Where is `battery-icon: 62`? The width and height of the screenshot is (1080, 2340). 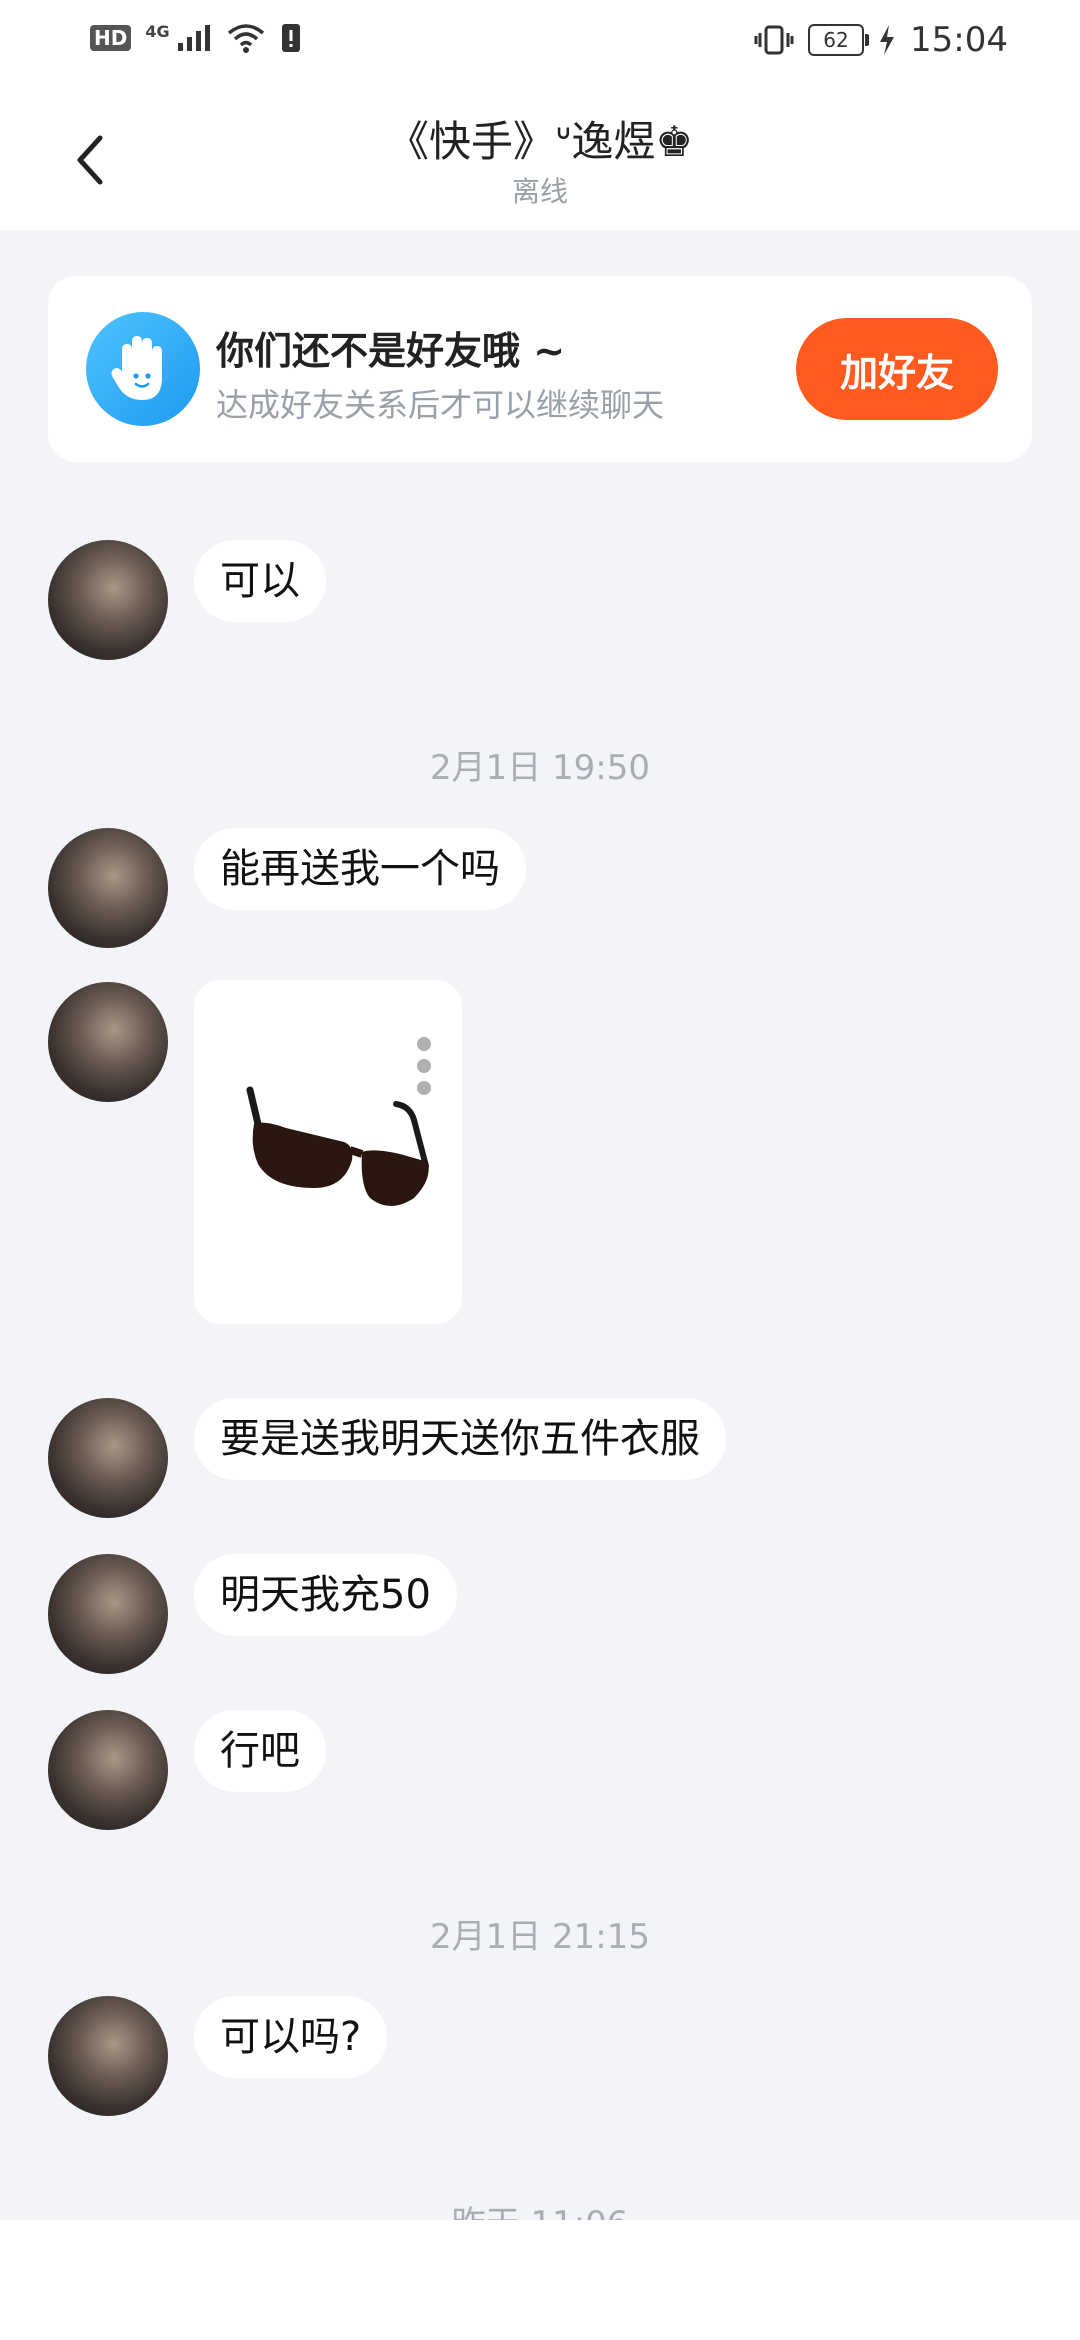 battery-icon: 62 is located at coordinates (839, 40).